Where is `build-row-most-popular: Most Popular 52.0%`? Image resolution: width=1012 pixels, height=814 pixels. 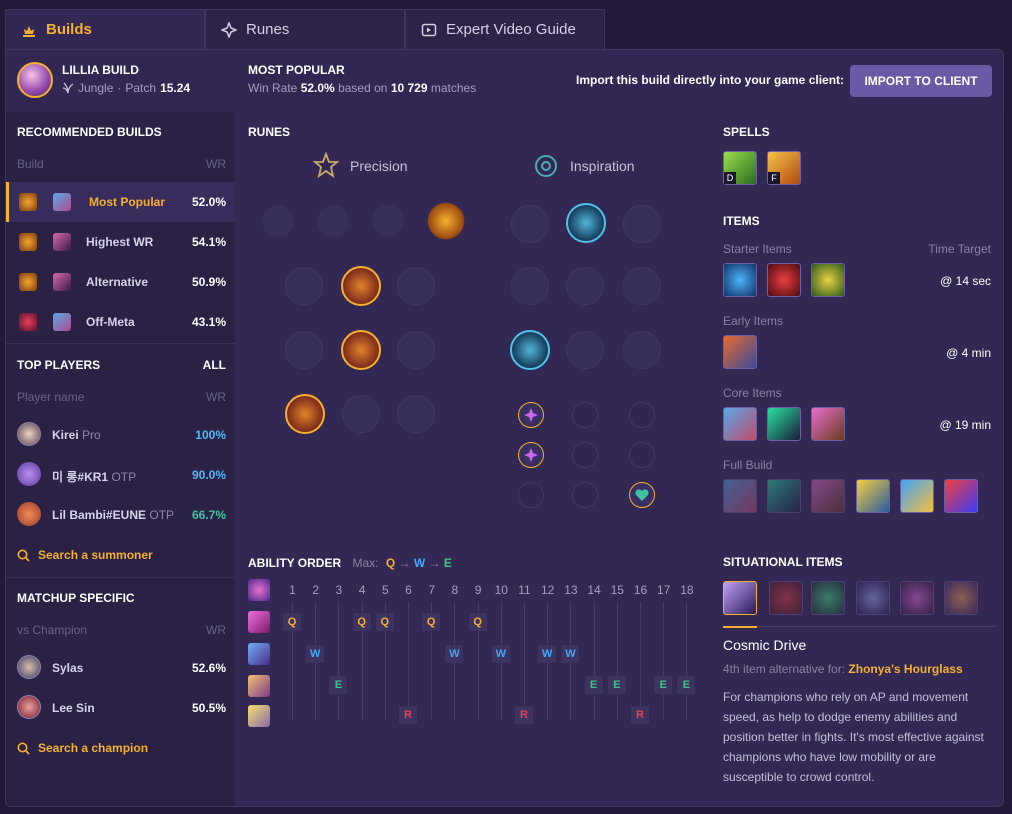 build-row-most-popular: Most Popular 52.0% is located at coordinates (120, 202).